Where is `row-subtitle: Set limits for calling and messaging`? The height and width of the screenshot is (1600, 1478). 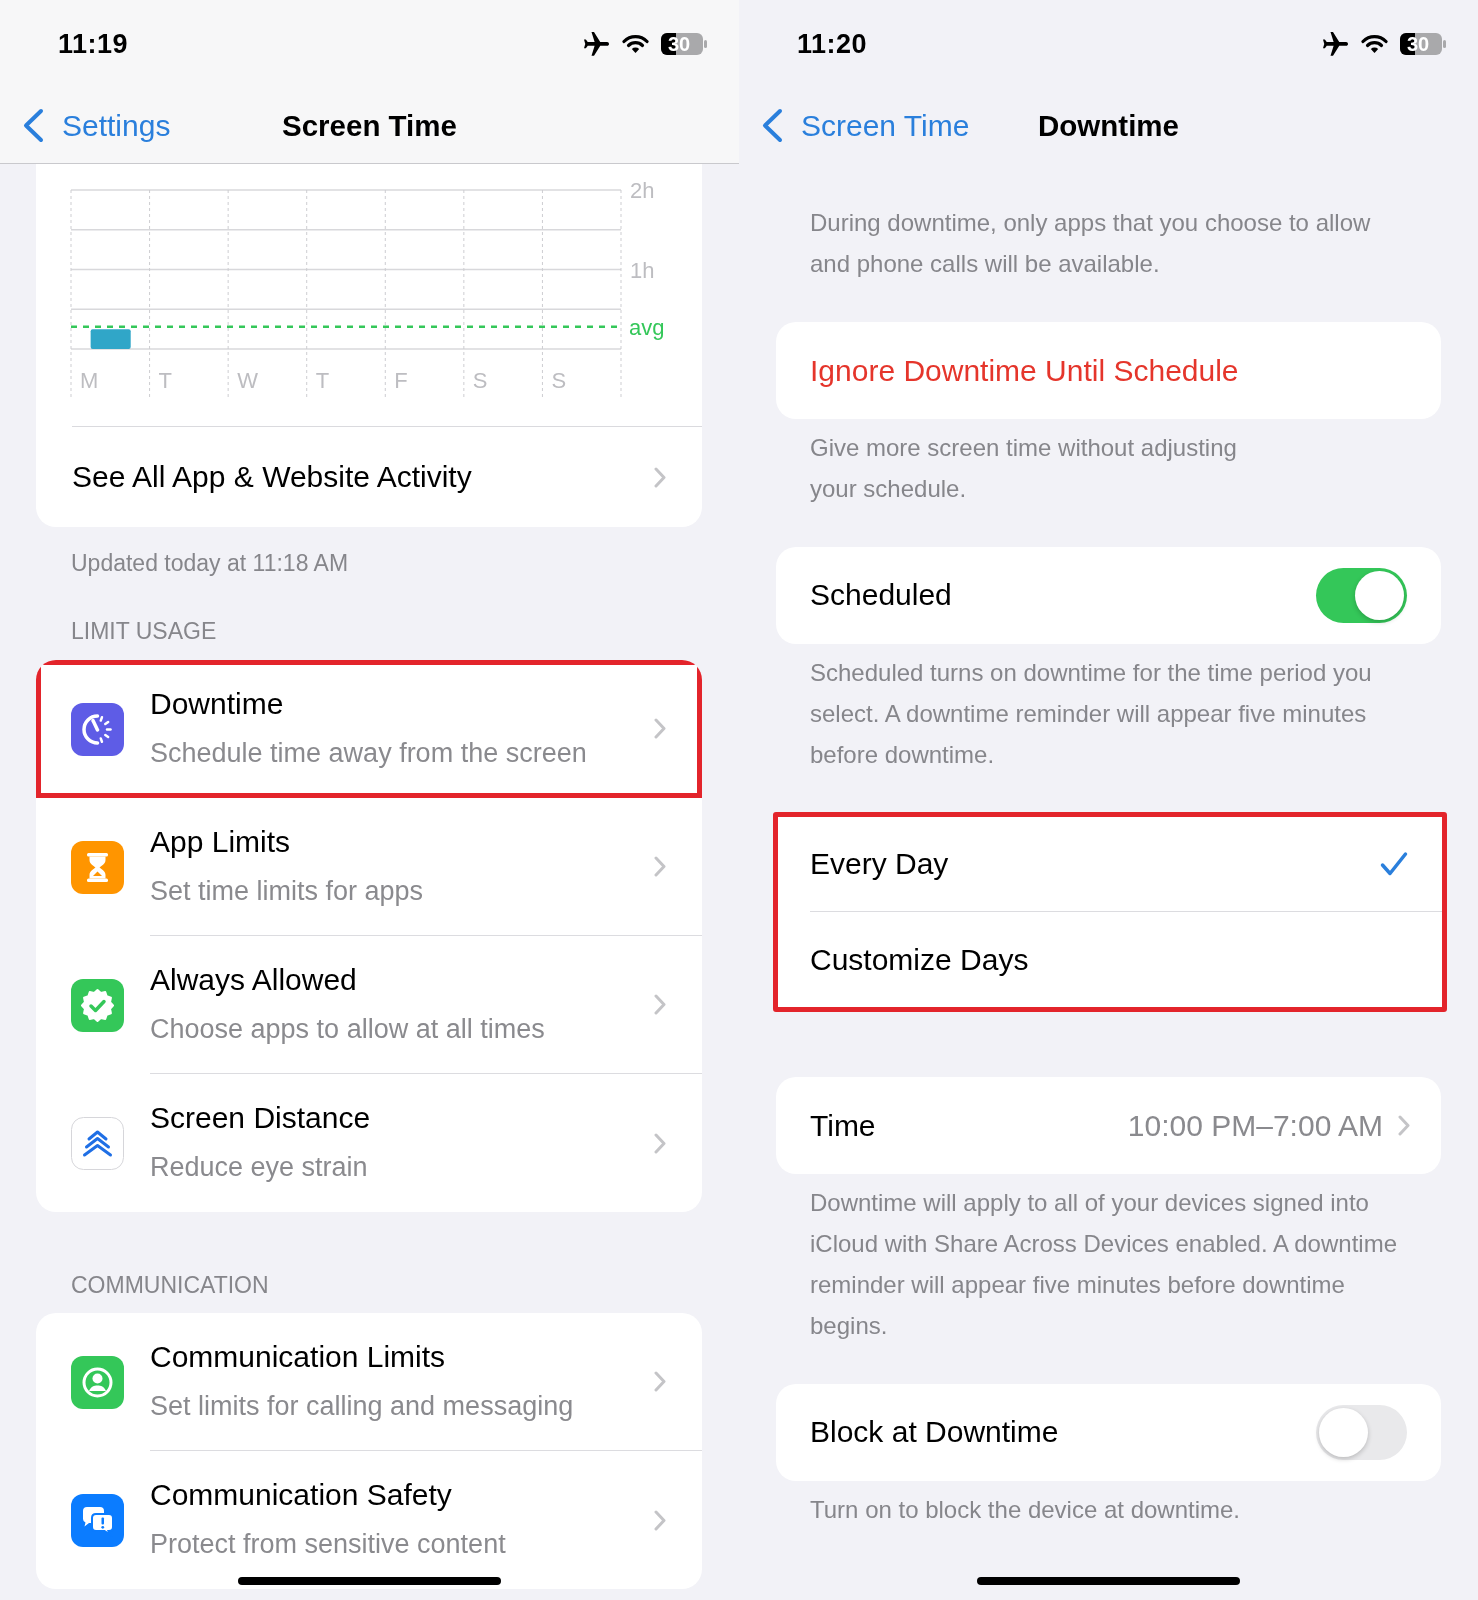 row-subtitle: Set limits for calling and messaging is located at coordinates (362, 1406).